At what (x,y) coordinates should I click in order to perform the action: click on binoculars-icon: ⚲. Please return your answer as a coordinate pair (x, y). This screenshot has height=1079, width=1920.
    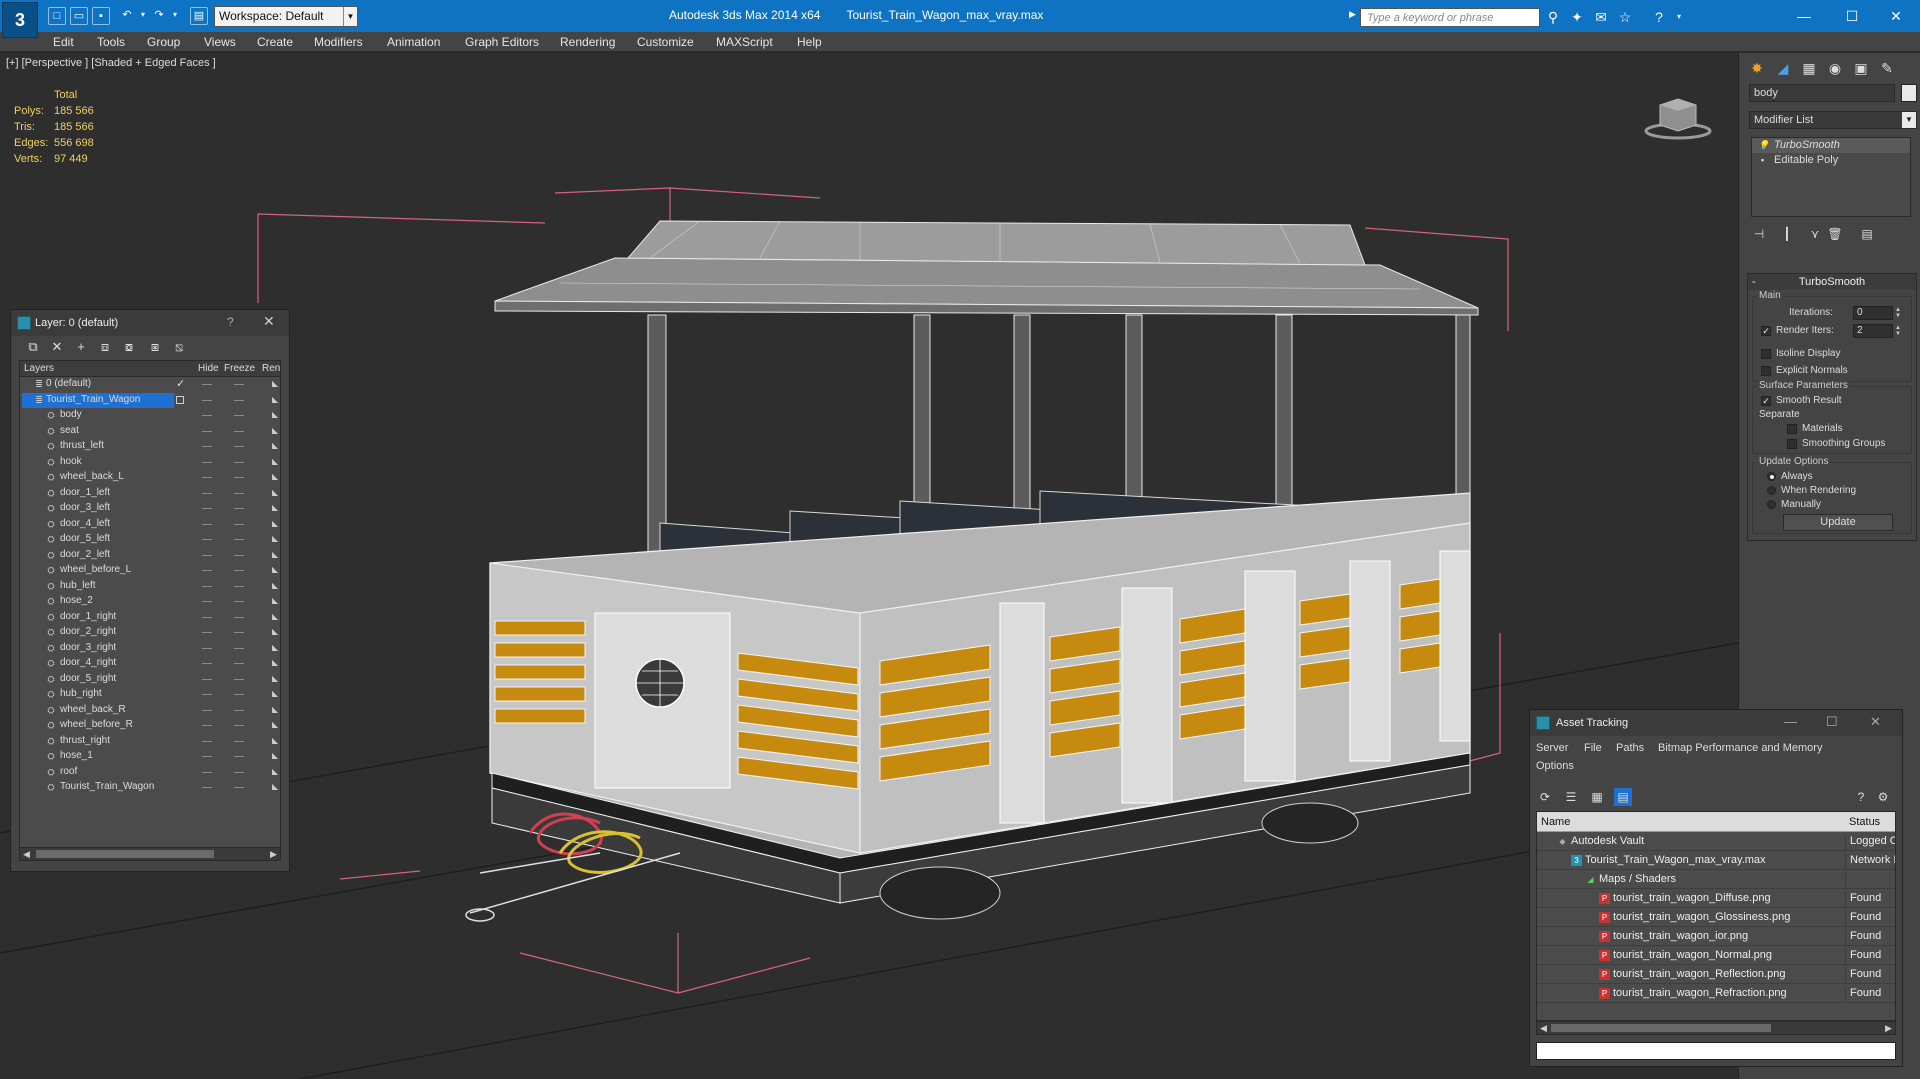
    Looking at the image, I should click on (1553, 17).